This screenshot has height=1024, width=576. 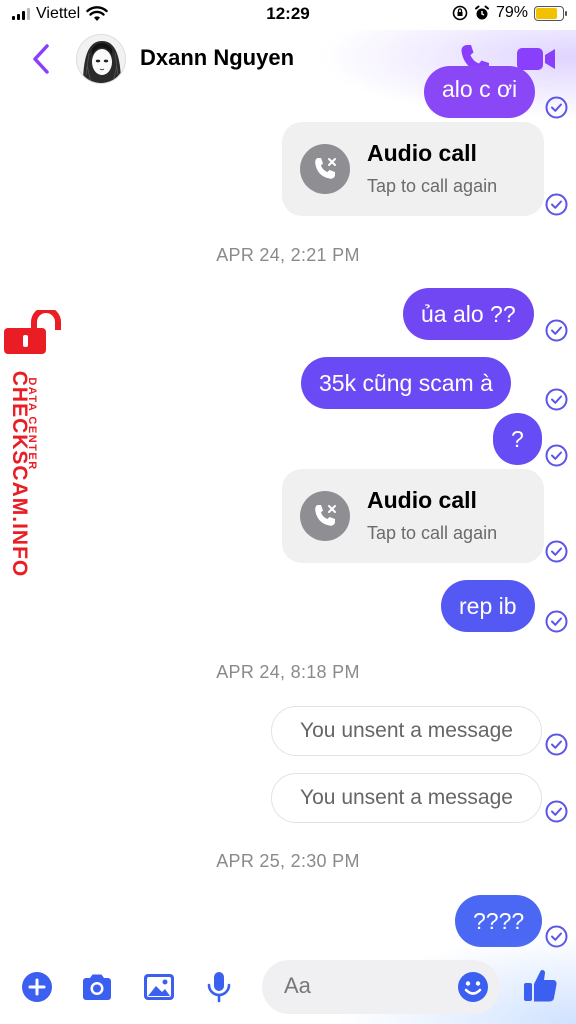 I want to click on message-input: Aa, so click(x=381, y=987).